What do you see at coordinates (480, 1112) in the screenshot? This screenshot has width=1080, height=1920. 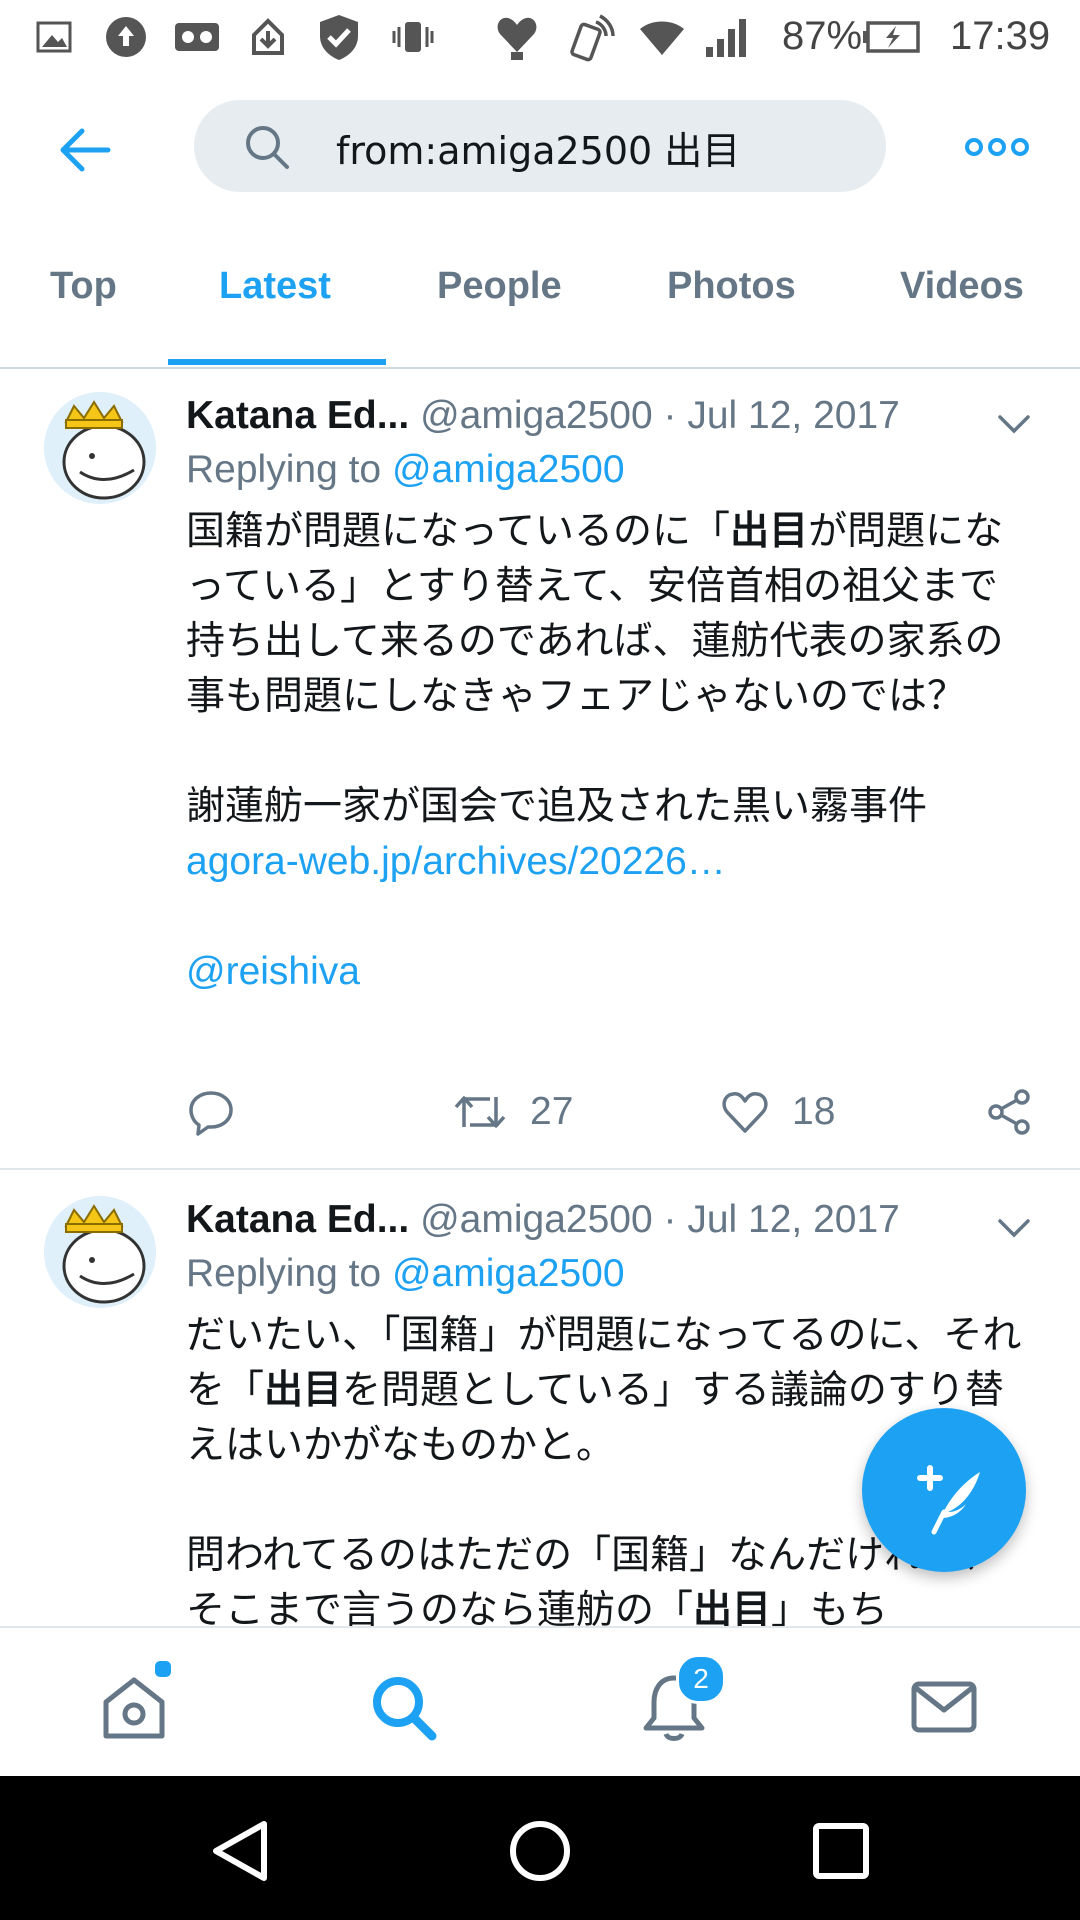 I see `retweet-icon` at bounding box center [480, 1112].